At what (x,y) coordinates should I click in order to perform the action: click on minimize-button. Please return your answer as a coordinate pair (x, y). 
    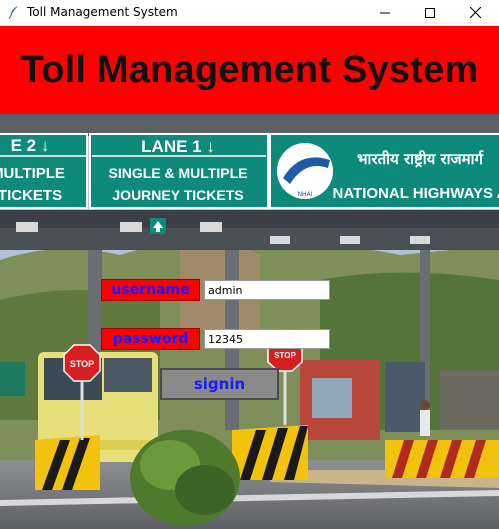
    Looking at the image, I should click on (385, 12).